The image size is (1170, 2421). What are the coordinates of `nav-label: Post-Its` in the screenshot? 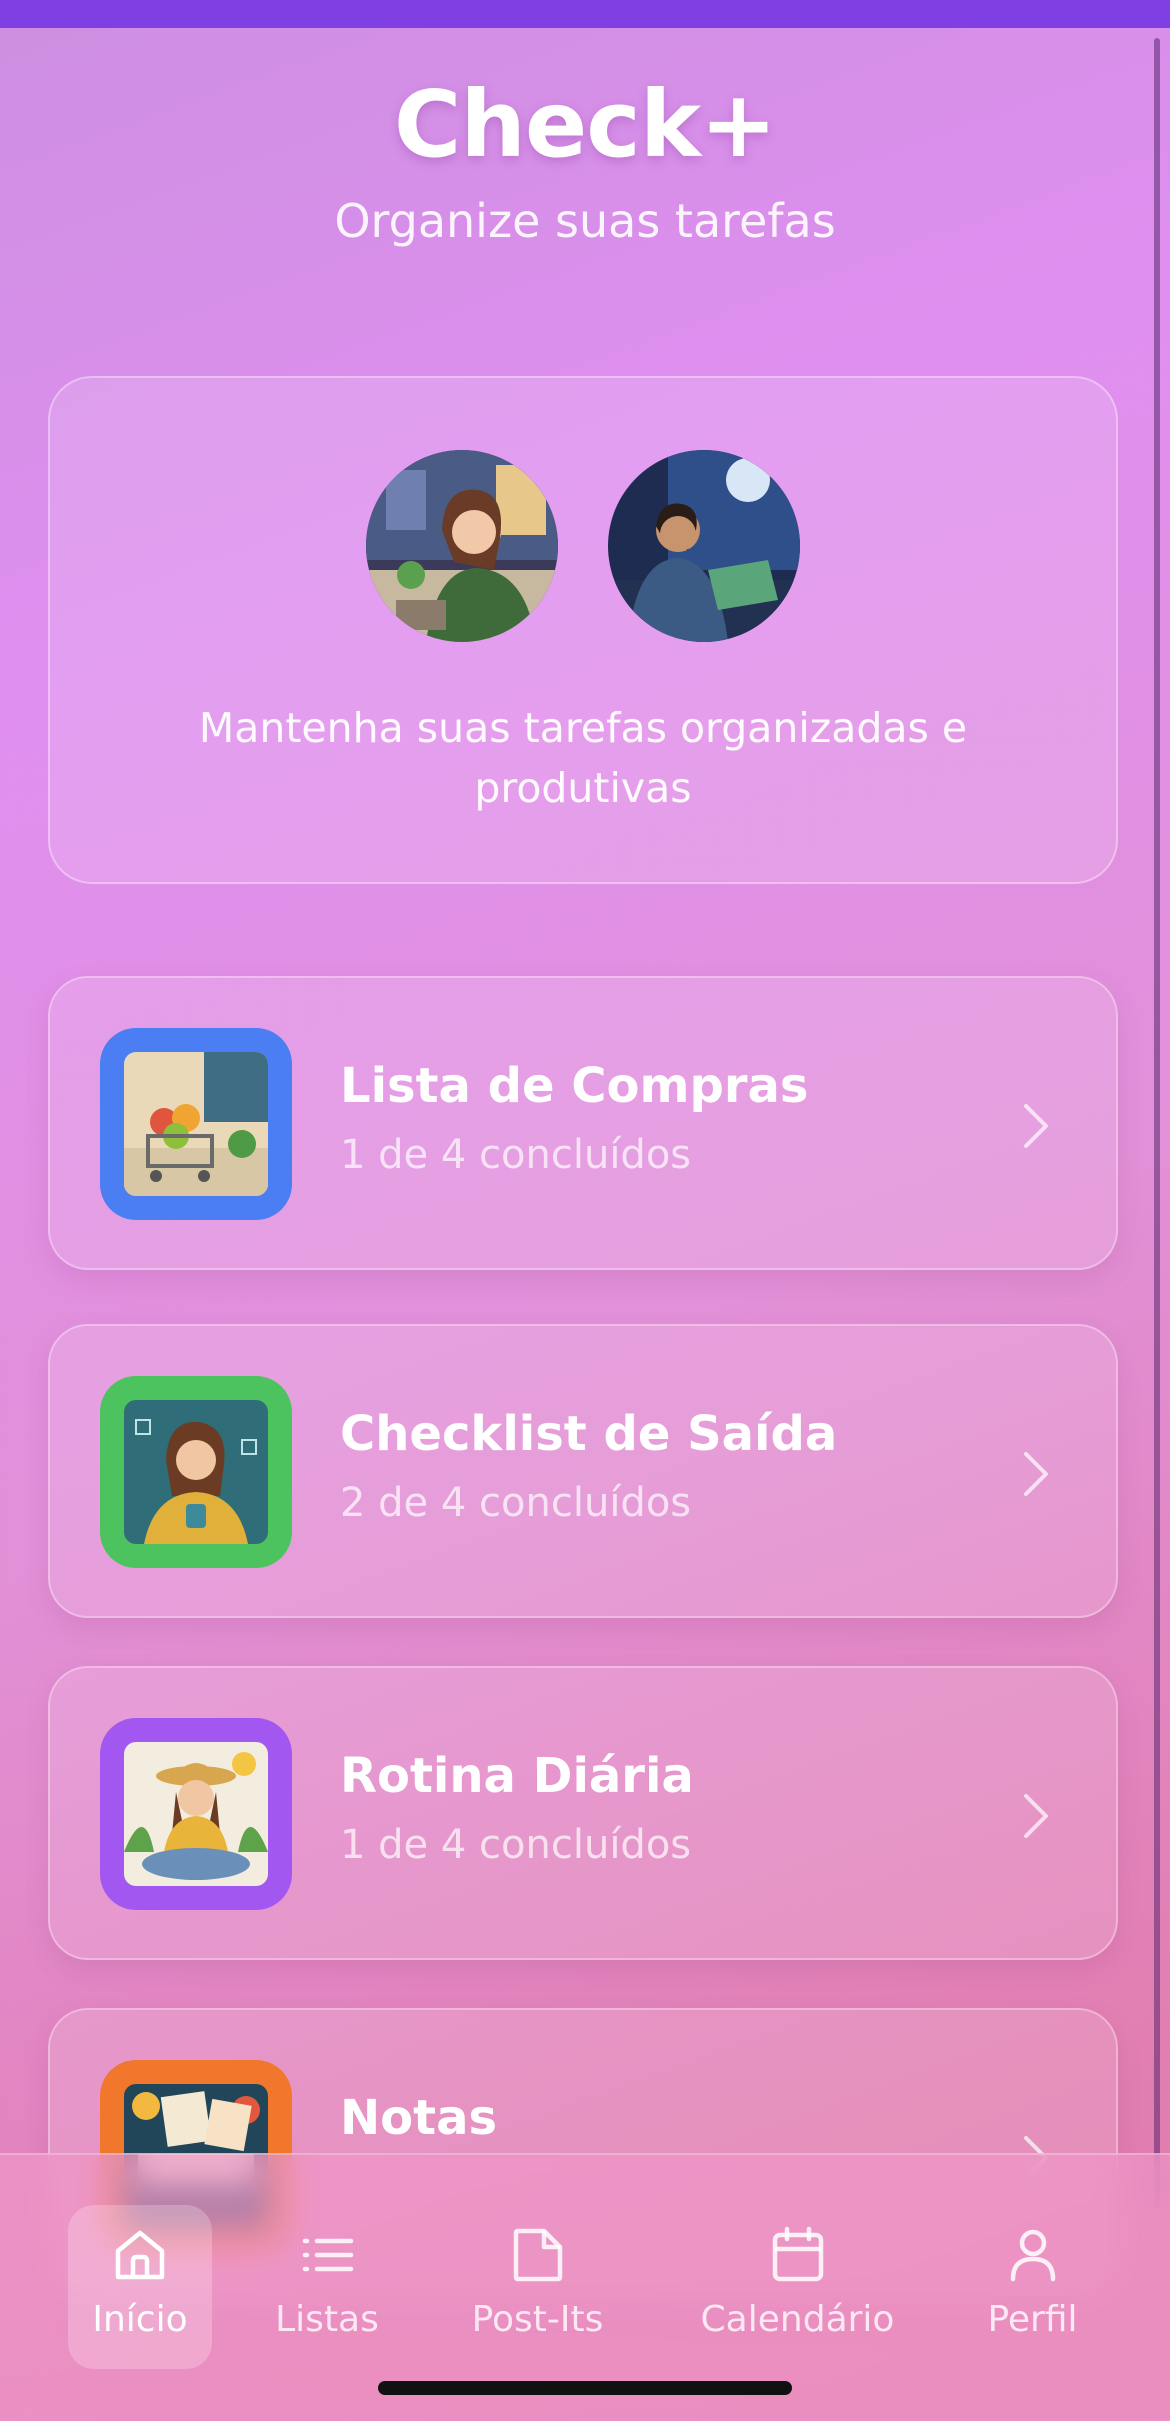 It's located at (537, 2319).